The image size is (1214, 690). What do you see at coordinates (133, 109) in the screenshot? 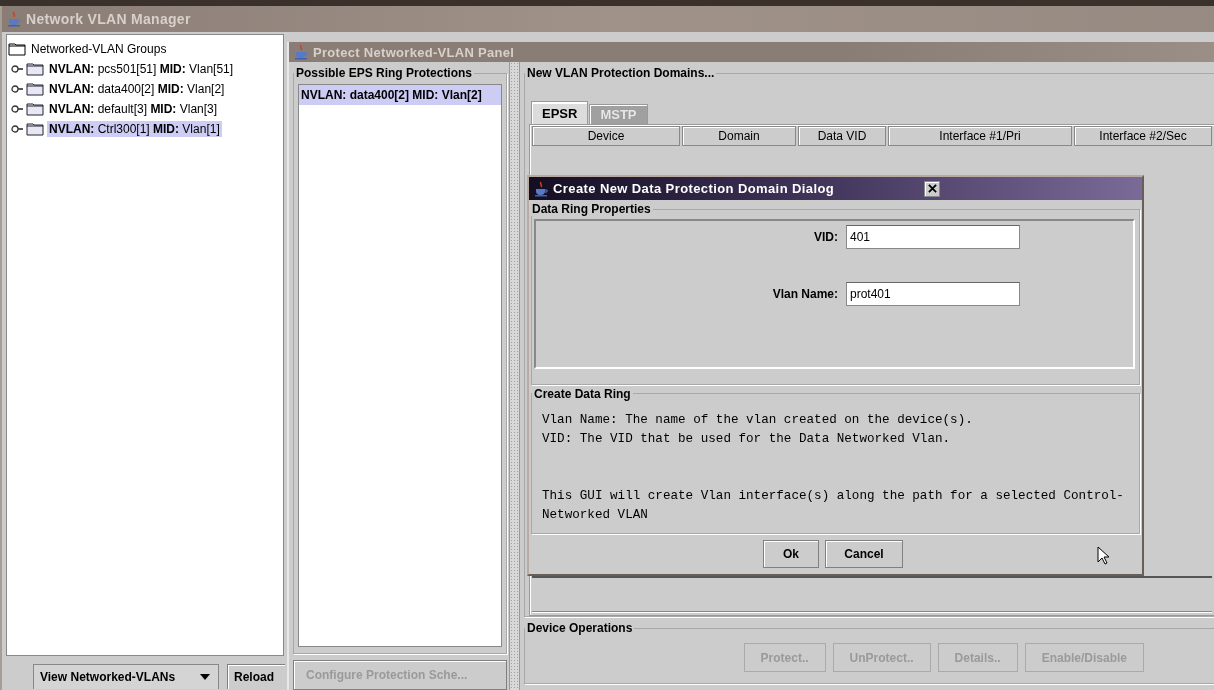
I see `tree-item: NVLAN: default[3] MID: Vlan[3]` at bounding box center [133, 109].